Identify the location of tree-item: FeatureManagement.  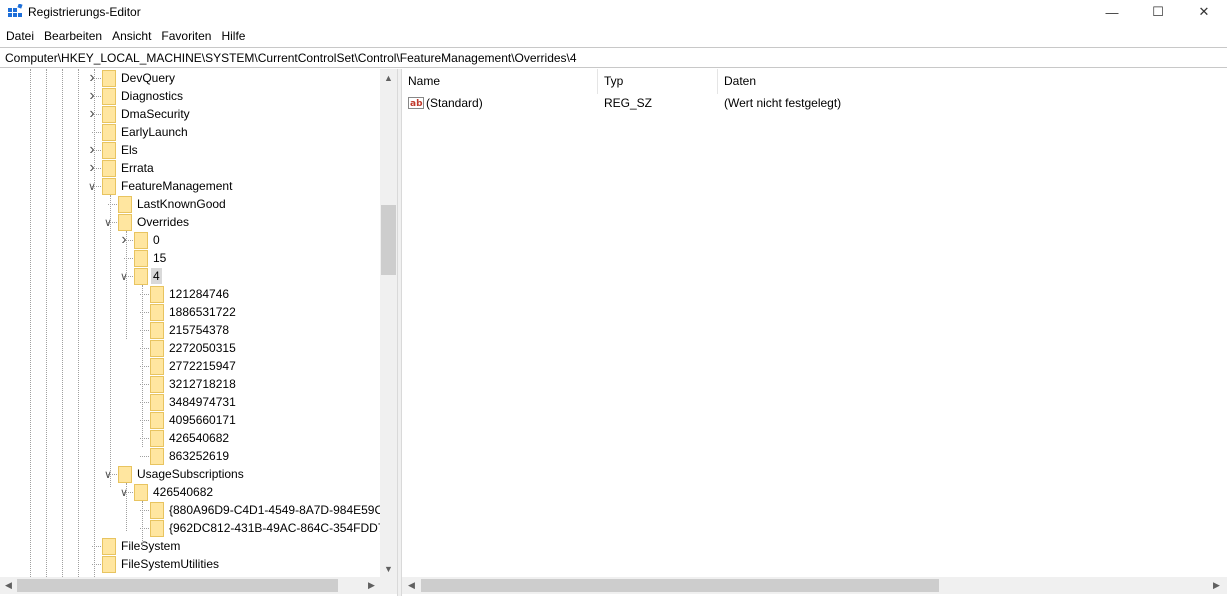
(168, 186).